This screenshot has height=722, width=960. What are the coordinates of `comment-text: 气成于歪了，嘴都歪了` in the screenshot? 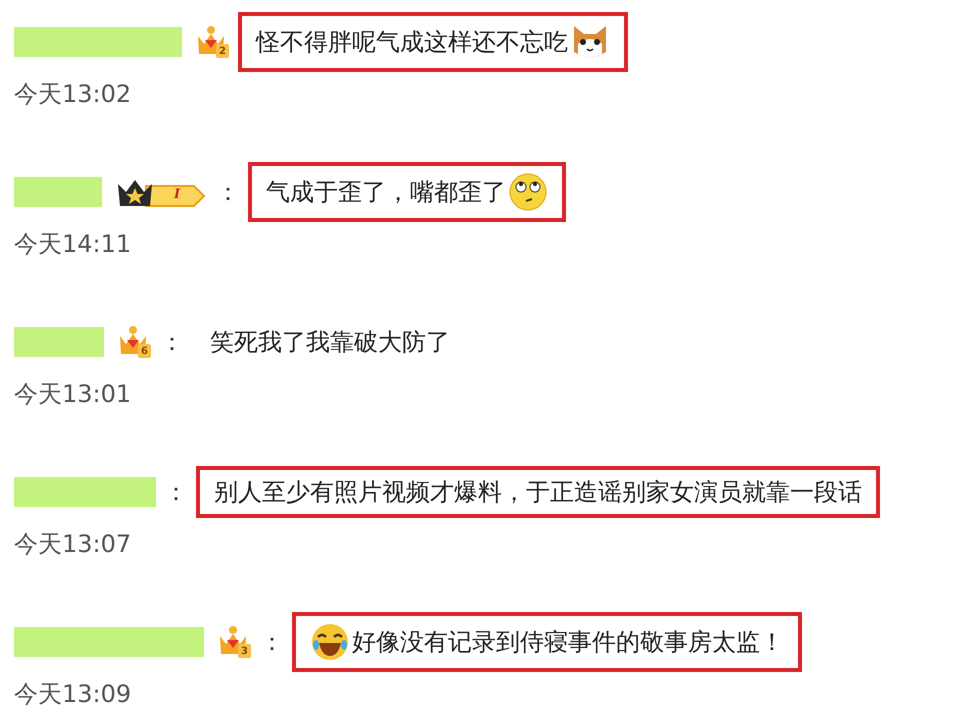 It's located at (386, 192).